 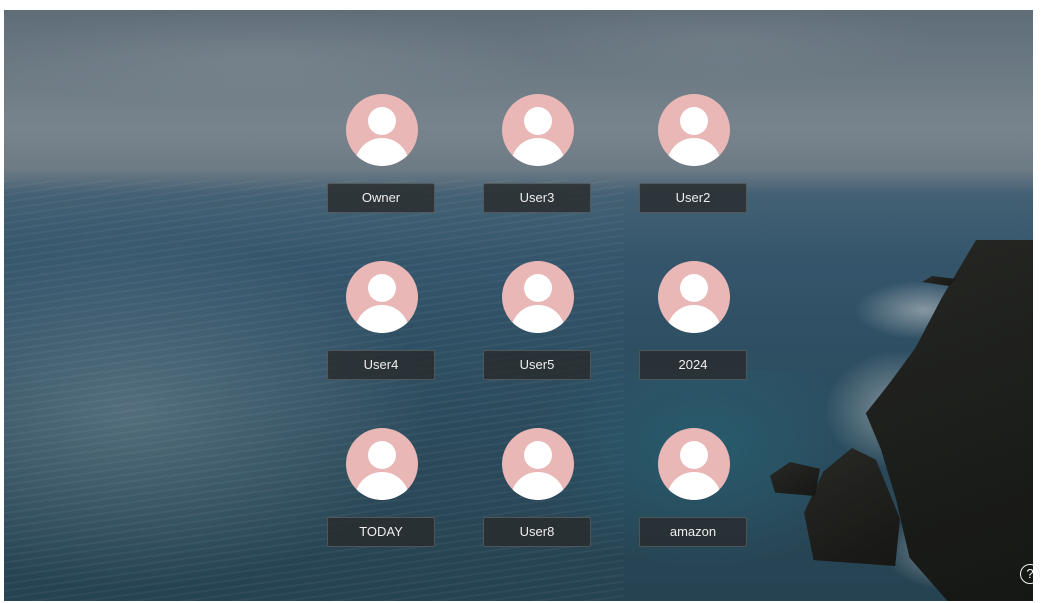 What do you see at coordinates (381, 365) in the screenshot?
I see `user-name-button: User4` at bounding box center [381, 365].